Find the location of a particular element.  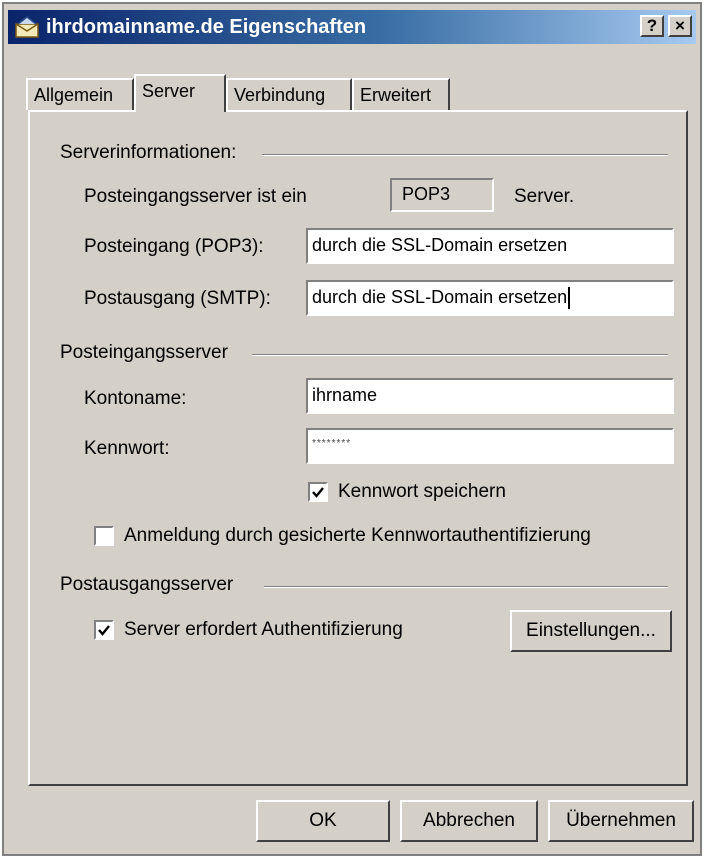

outgoing-server-input: durch die SSL-Domain ersetzen is located at coordinates (490, 298).